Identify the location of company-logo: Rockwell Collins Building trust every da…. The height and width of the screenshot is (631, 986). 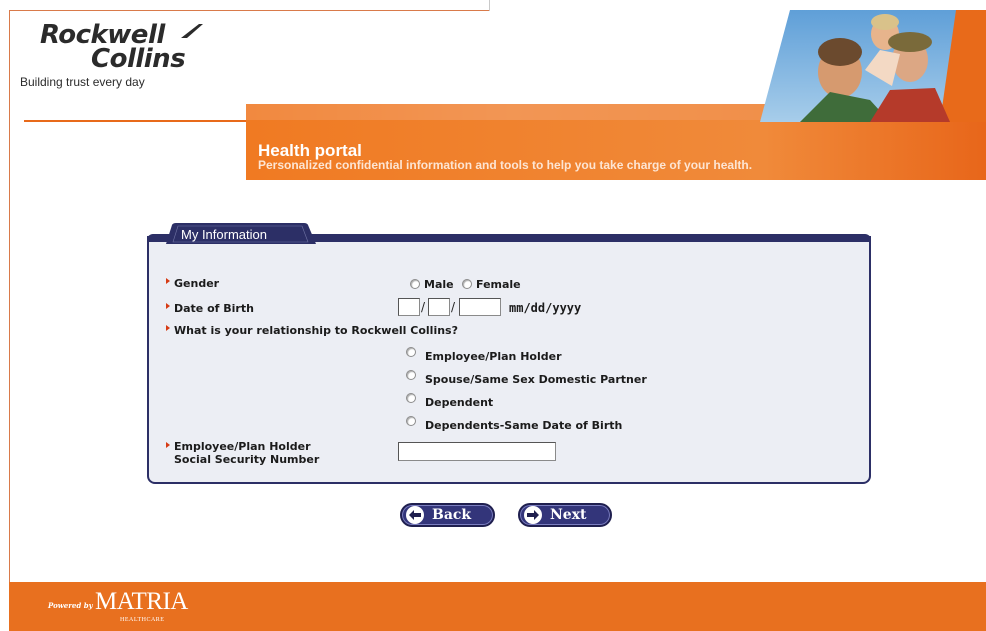
(127, 58).